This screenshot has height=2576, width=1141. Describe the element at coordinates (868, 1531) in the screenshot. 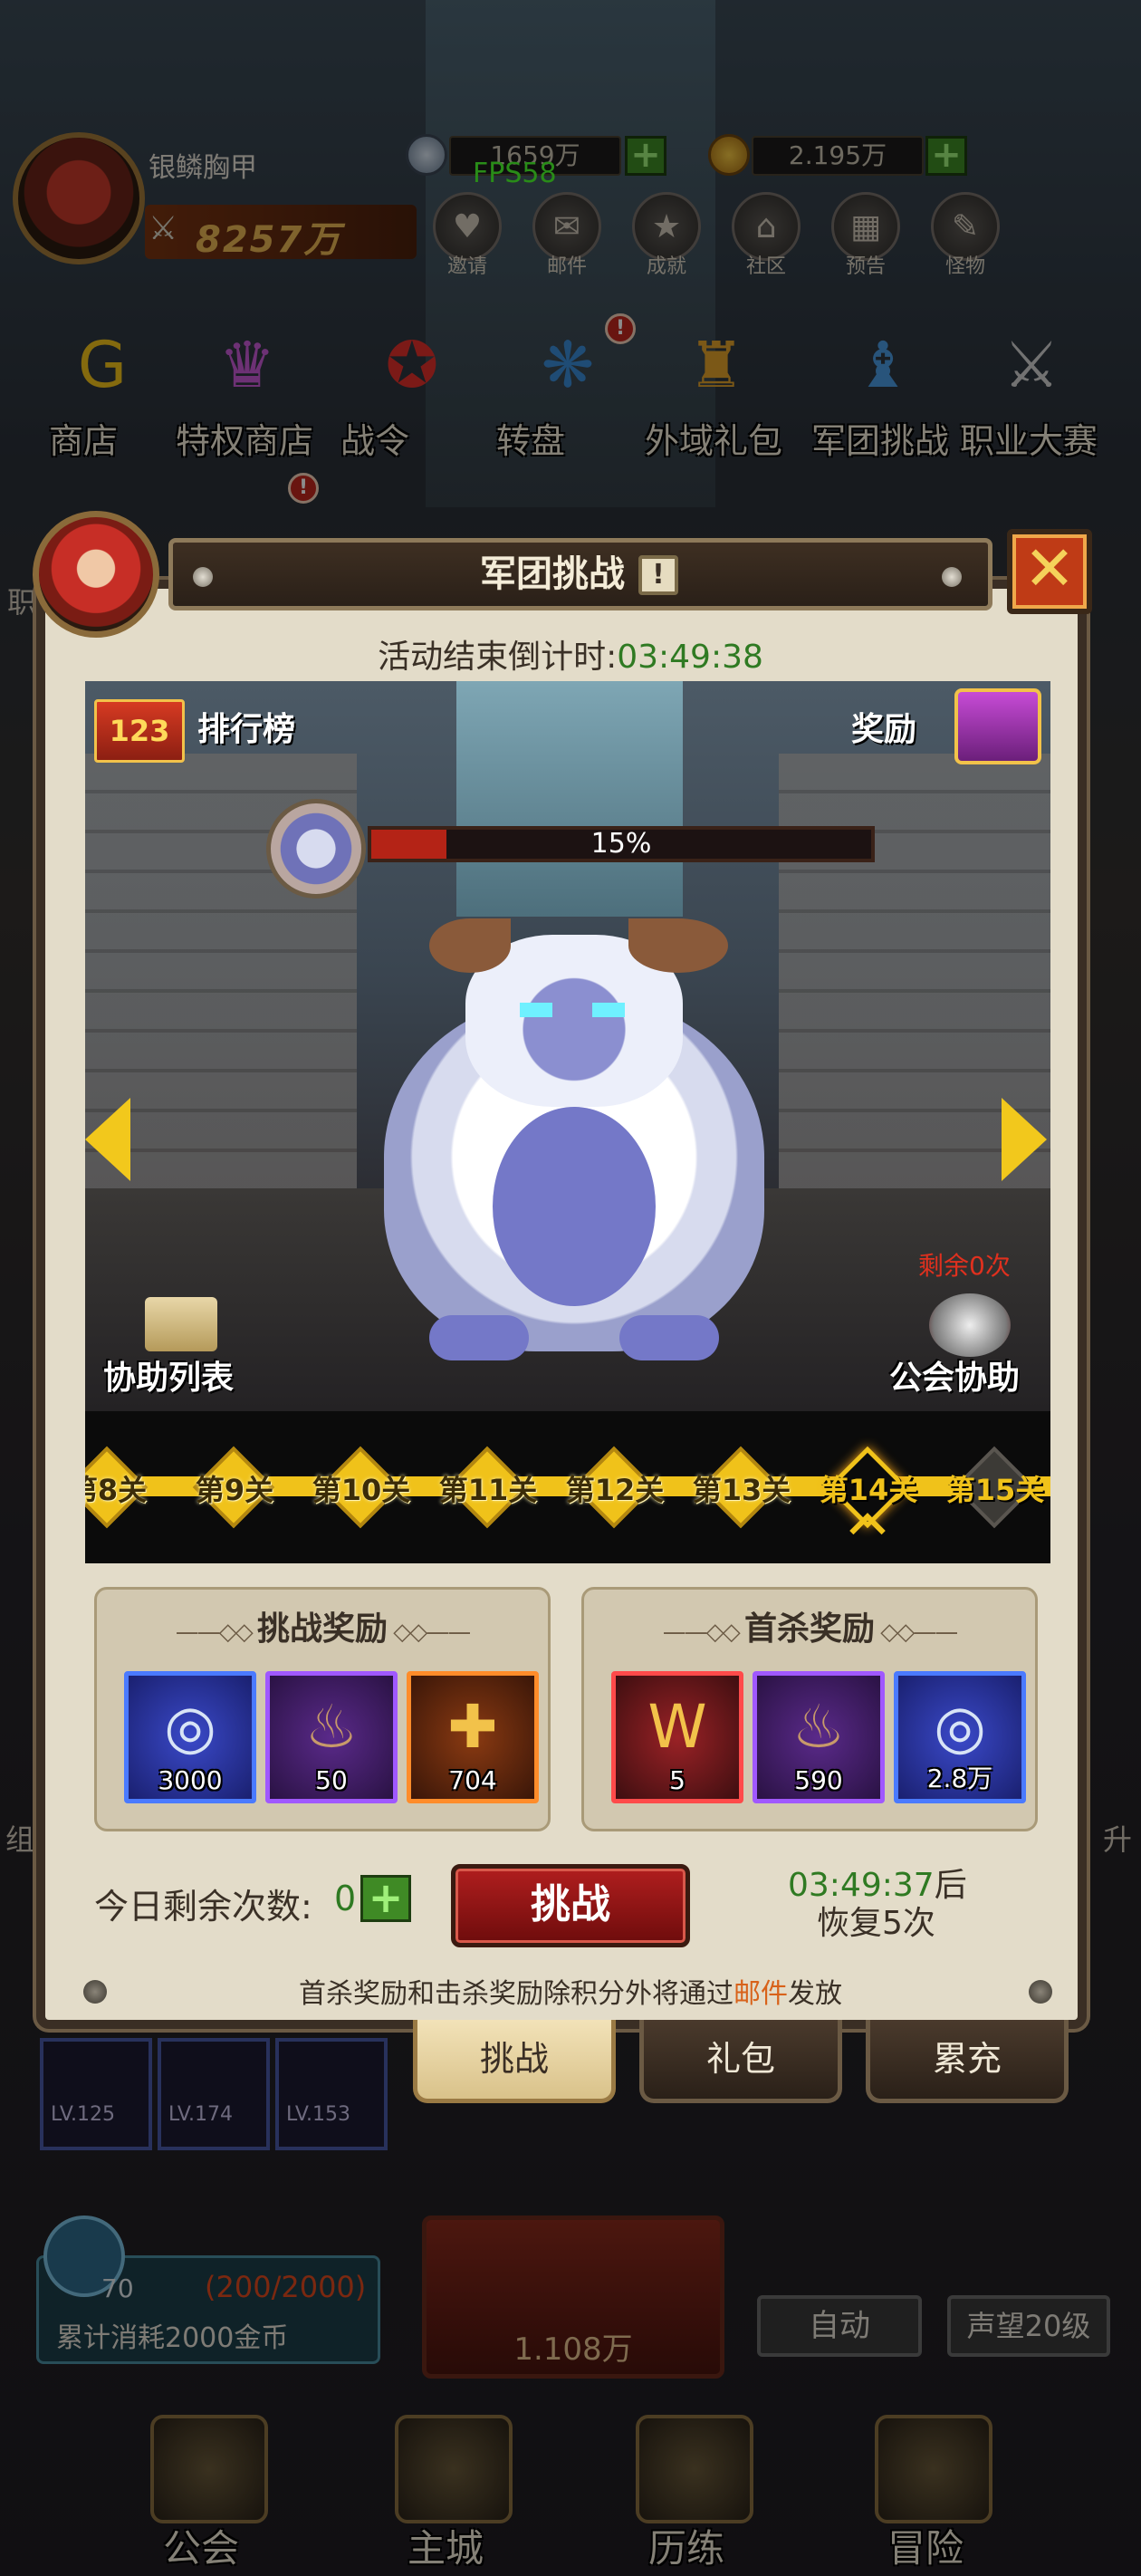

I see `current-stage-caret-icon` at that location.